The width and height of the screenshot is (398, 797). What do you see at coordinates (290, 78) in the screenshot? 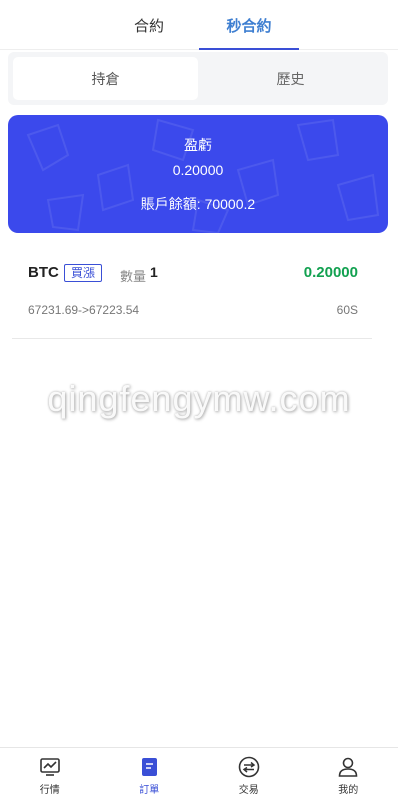
I see `segment-history: 歷史` at bounding box center [290, 78].